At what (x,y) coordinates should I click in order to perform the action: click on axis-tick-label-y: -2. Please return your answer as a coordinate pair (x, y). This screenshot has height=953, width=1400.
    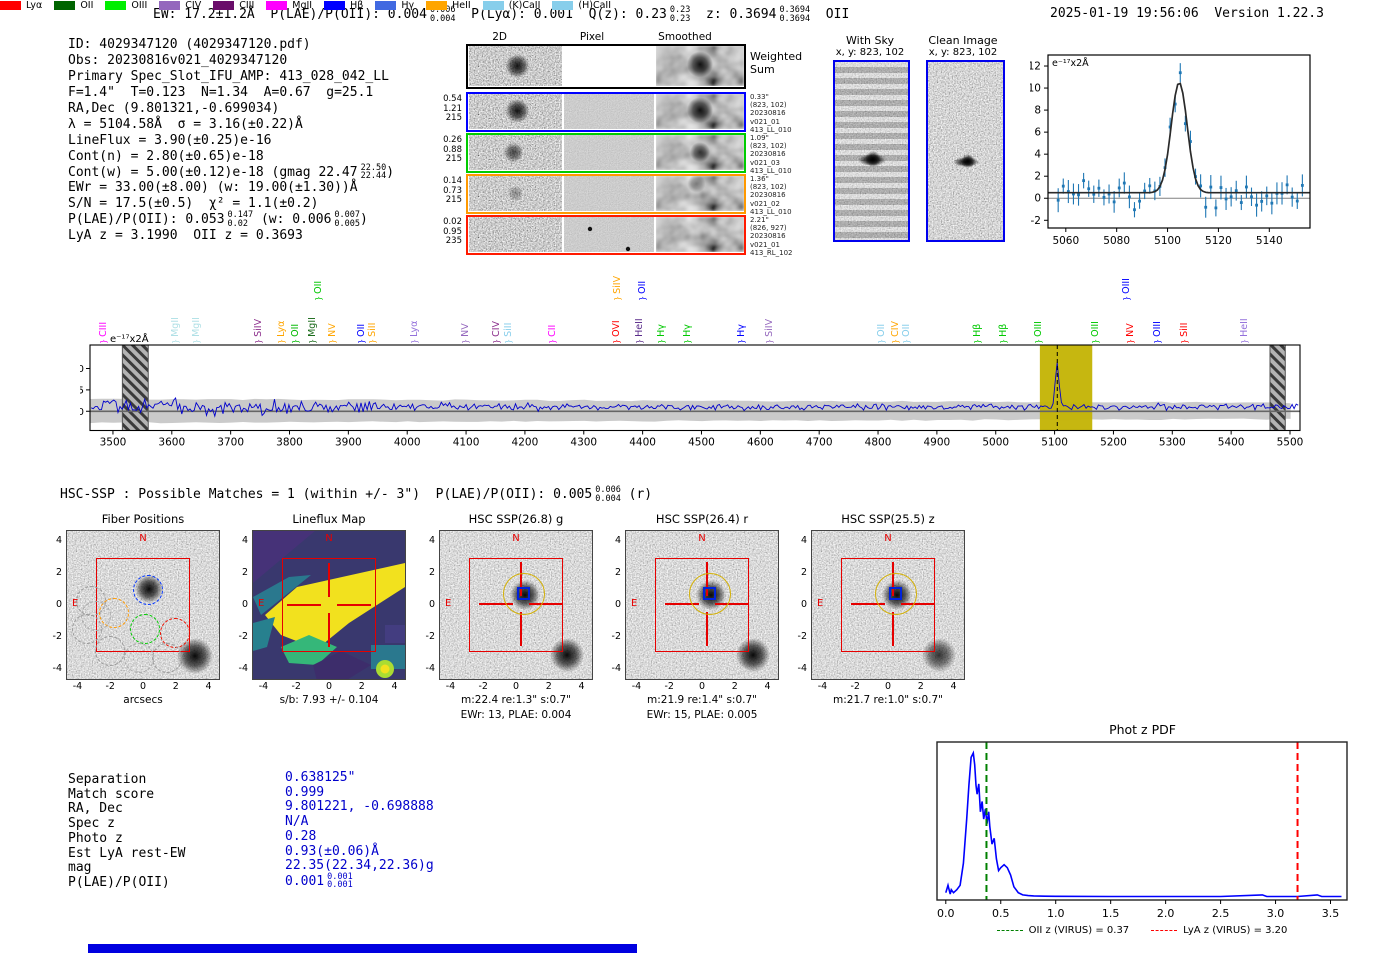
    Looking at the image, I should click on (430, 636).